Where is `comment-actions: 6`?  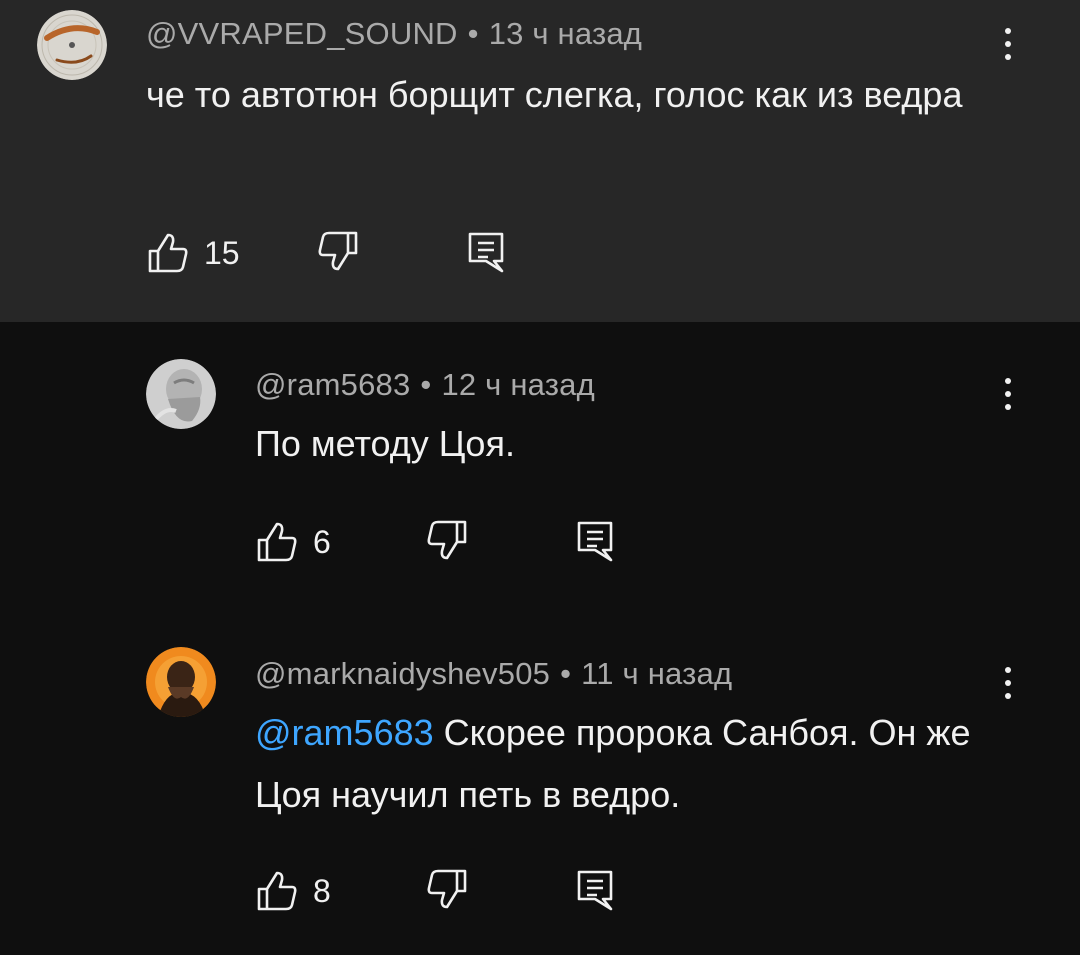 comment-actions: 6 is located at coordinates (455, 543).